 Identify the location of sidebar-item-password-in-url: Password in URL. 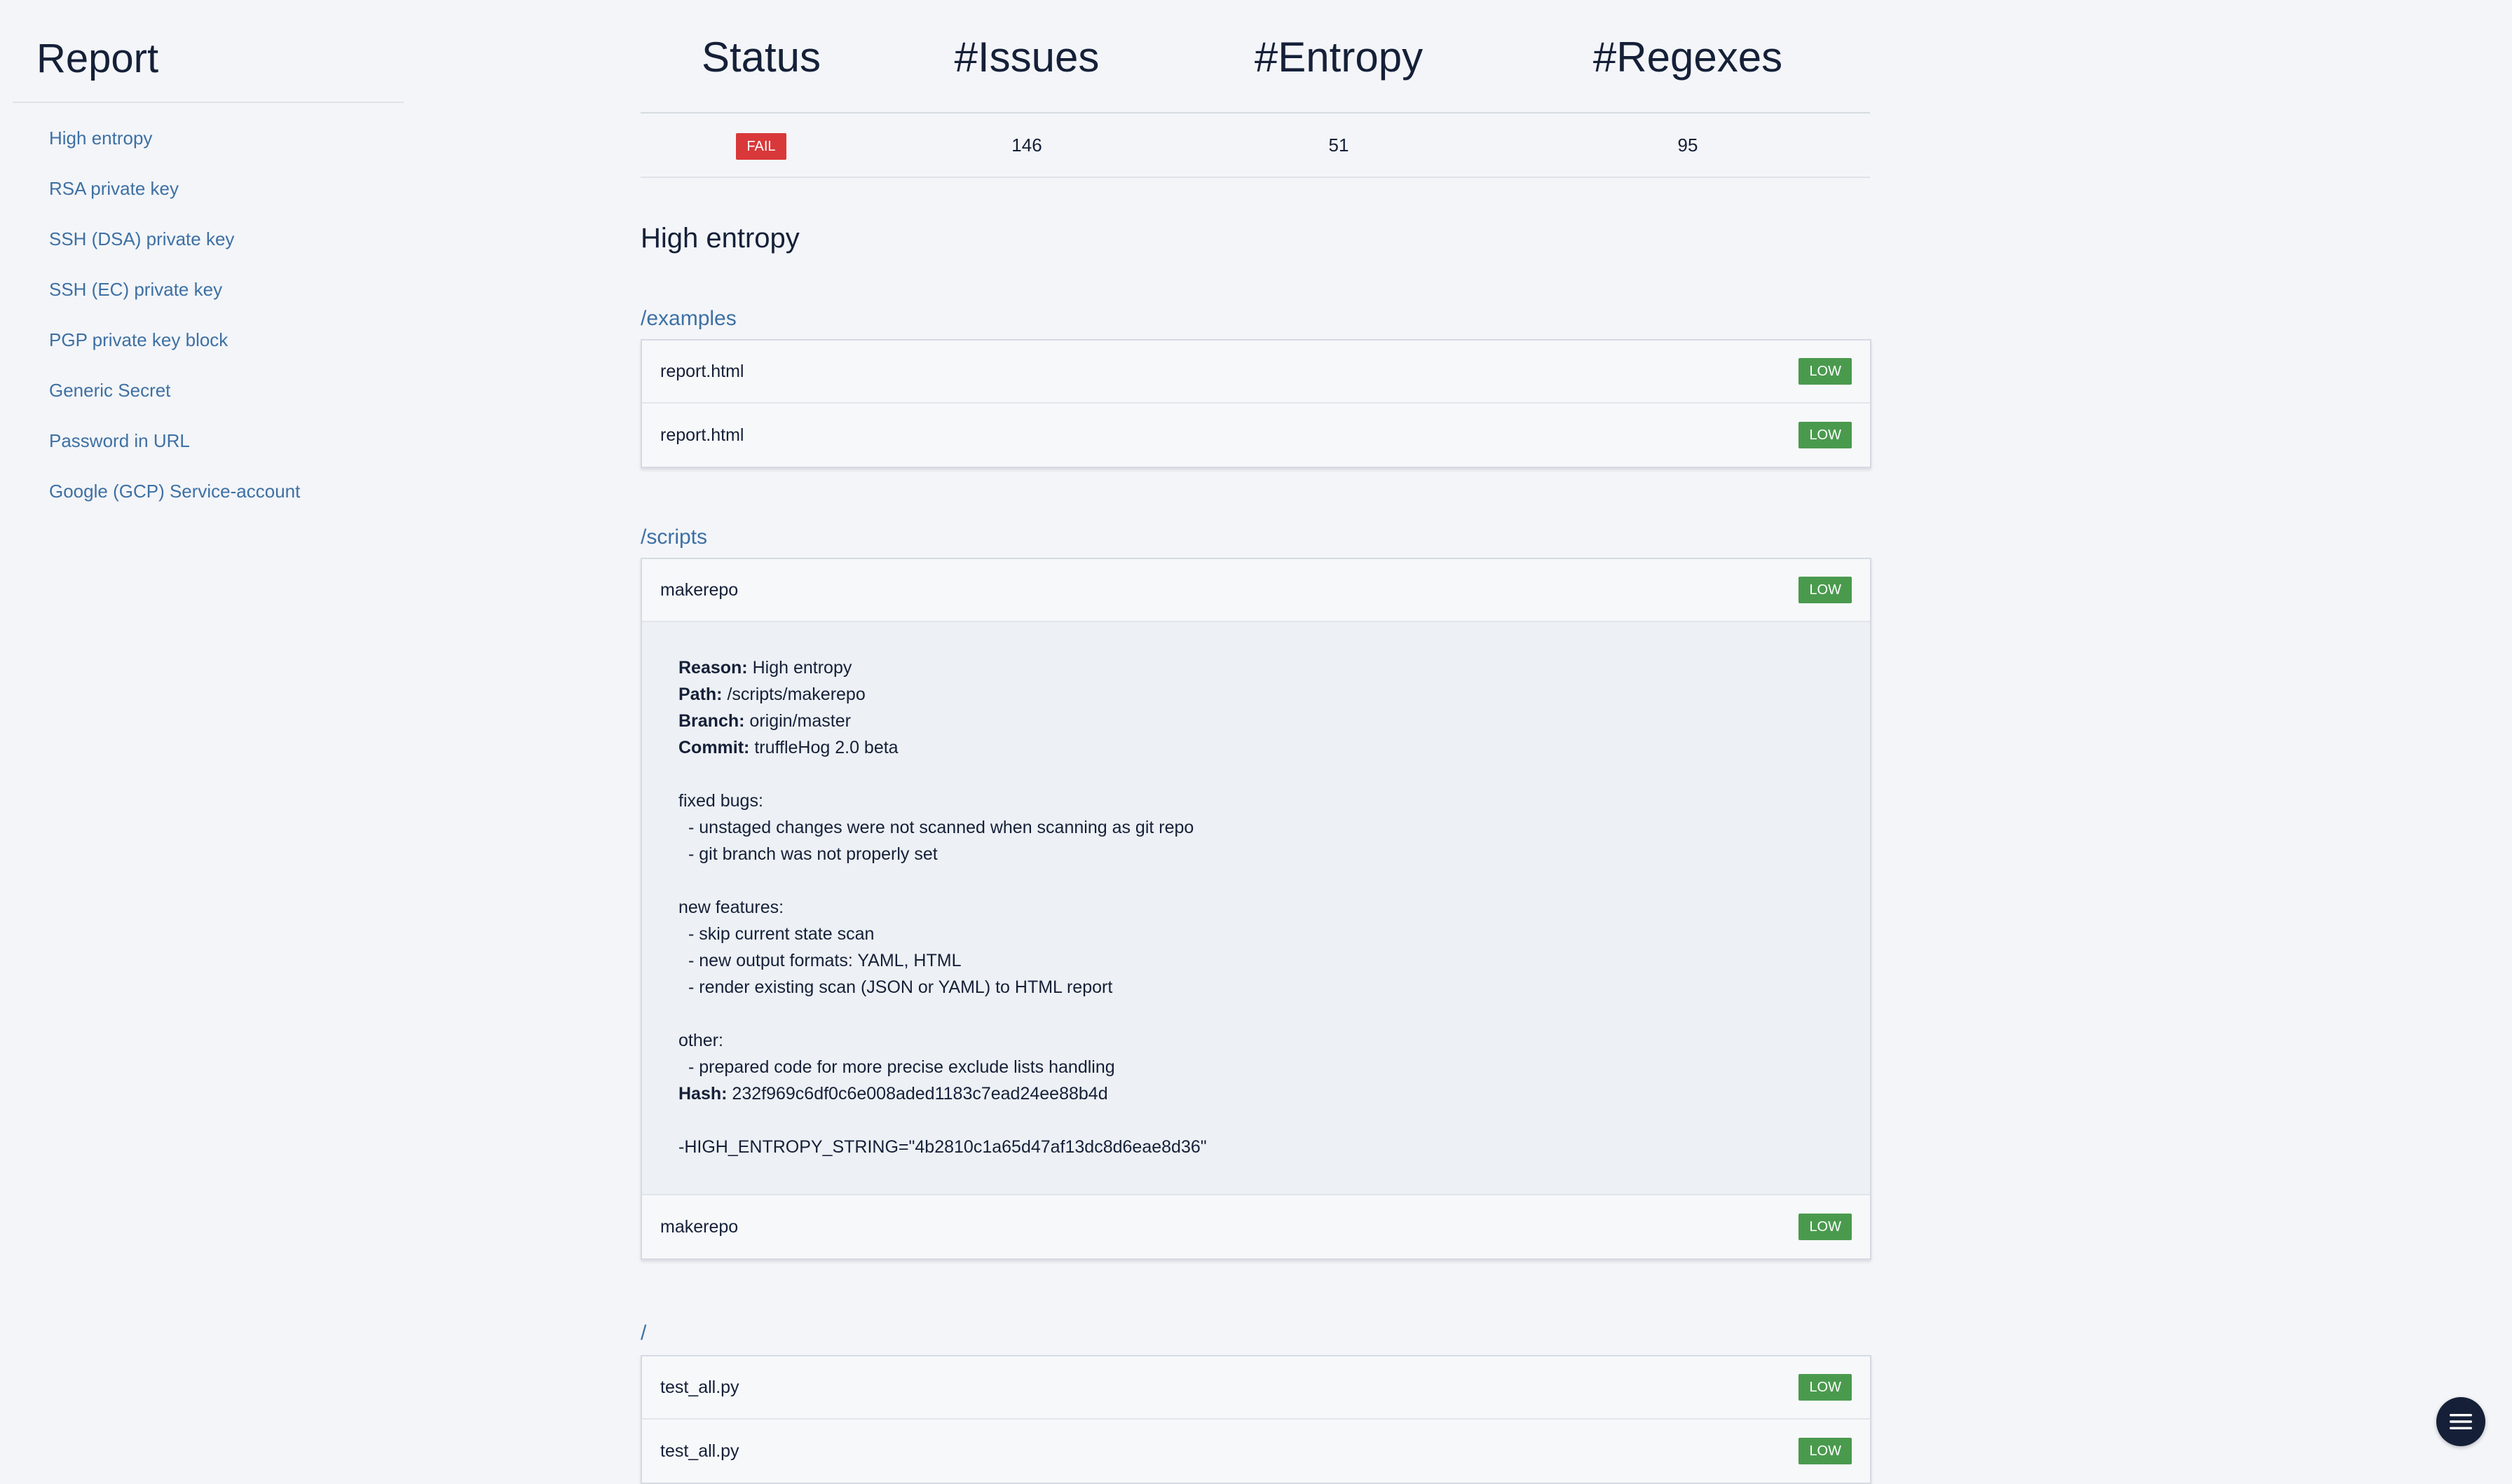
(226, 440).